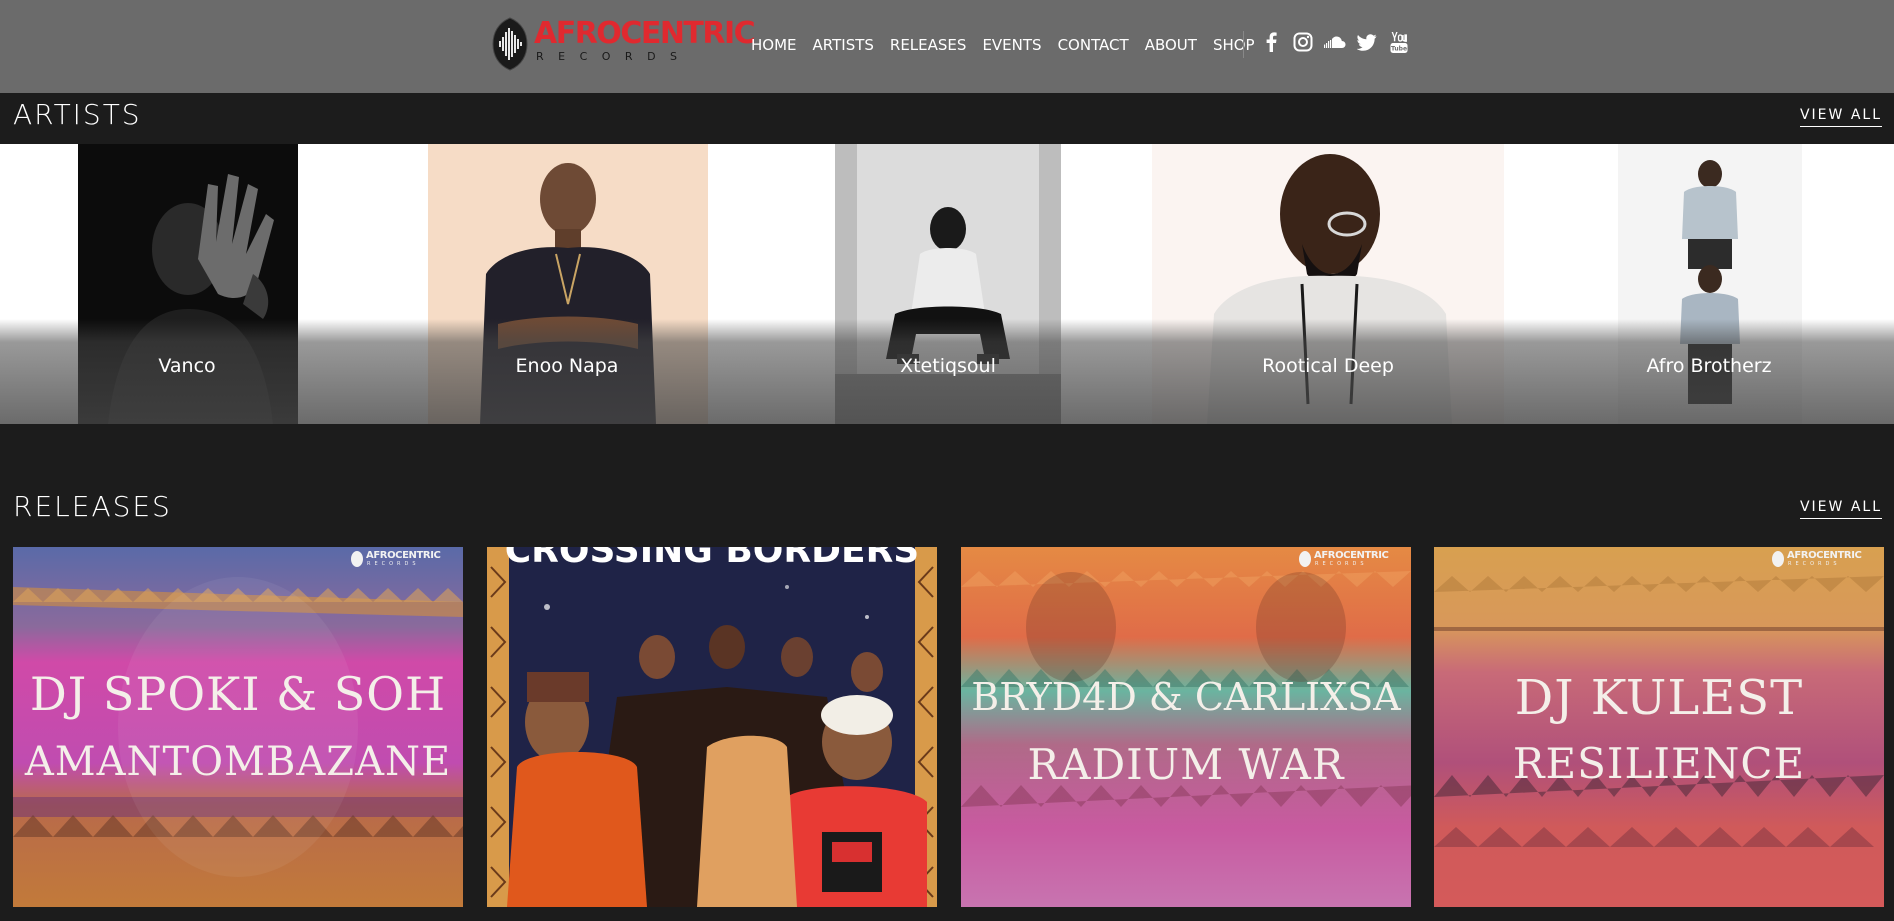  I want to click on instagram-icon, so click(1303, 42).